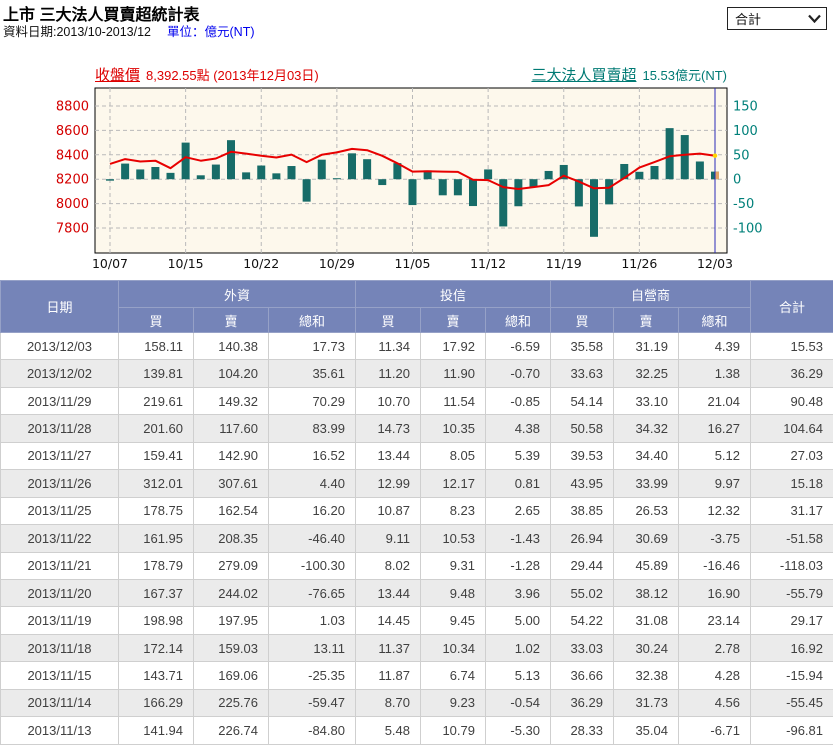 The image size is (833, 745). Describe the element at coordinates (60, 346) in the screenshot. I see `cell-date: 2013/12/03` at that location.